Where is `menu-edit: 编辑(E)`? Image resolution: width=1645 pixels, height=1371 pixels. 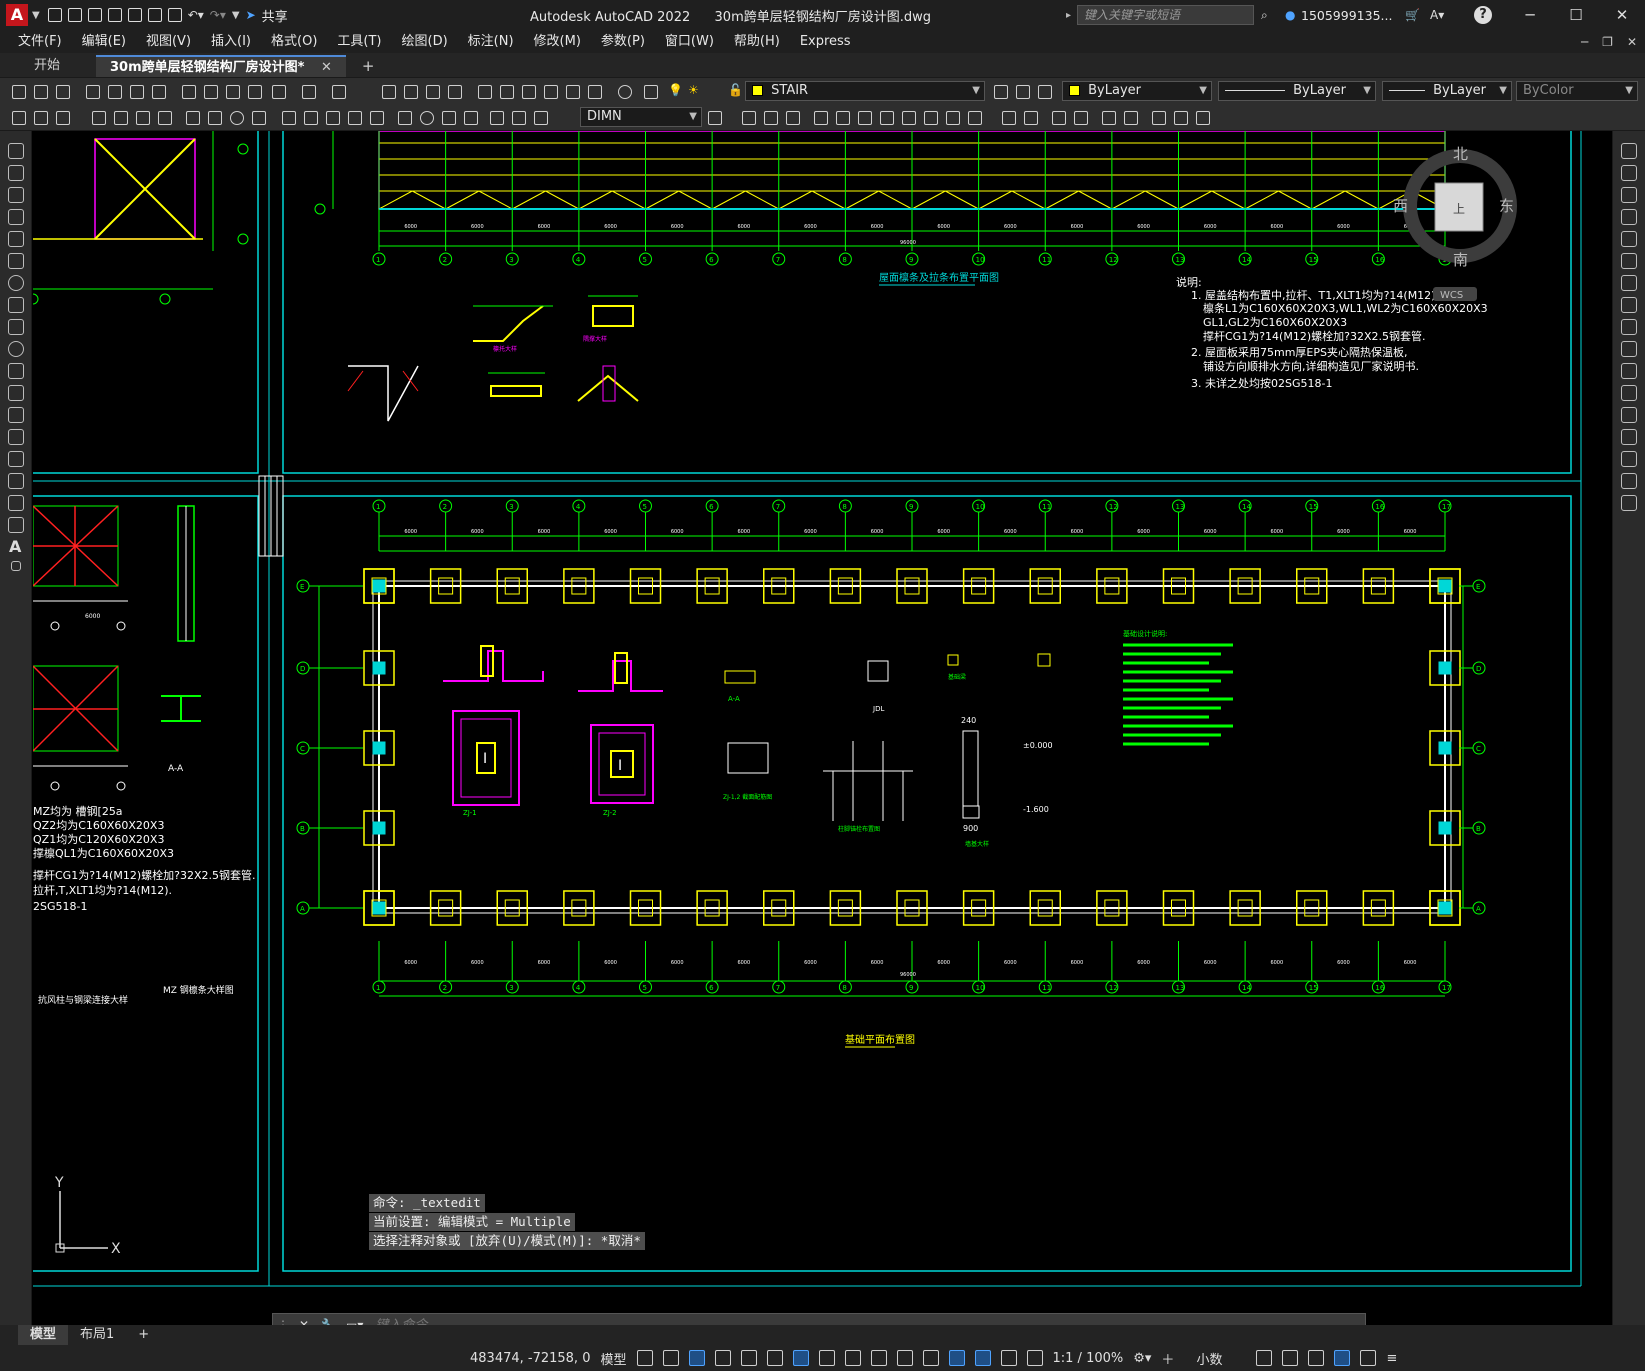 menu-edit: 编辑(E) is located at coordinates (104, 41).